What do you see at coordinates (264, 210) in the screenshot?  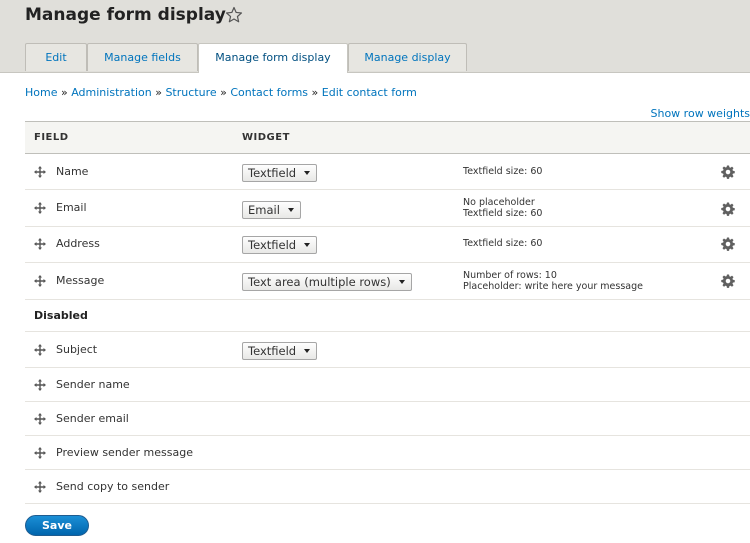 I see `widget-select-value: Email` at bounding box center [264, 210].